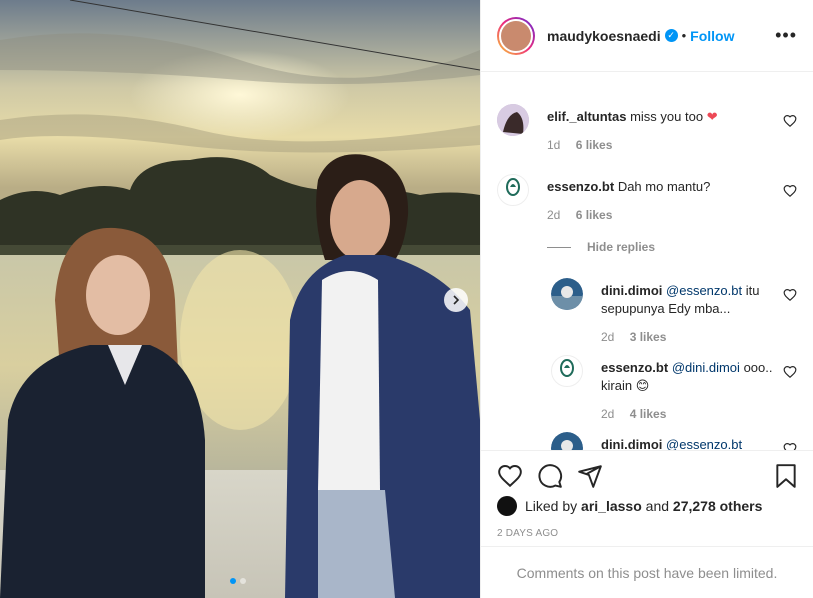  I want to click on carousel-dot-active, so click(233, 581).